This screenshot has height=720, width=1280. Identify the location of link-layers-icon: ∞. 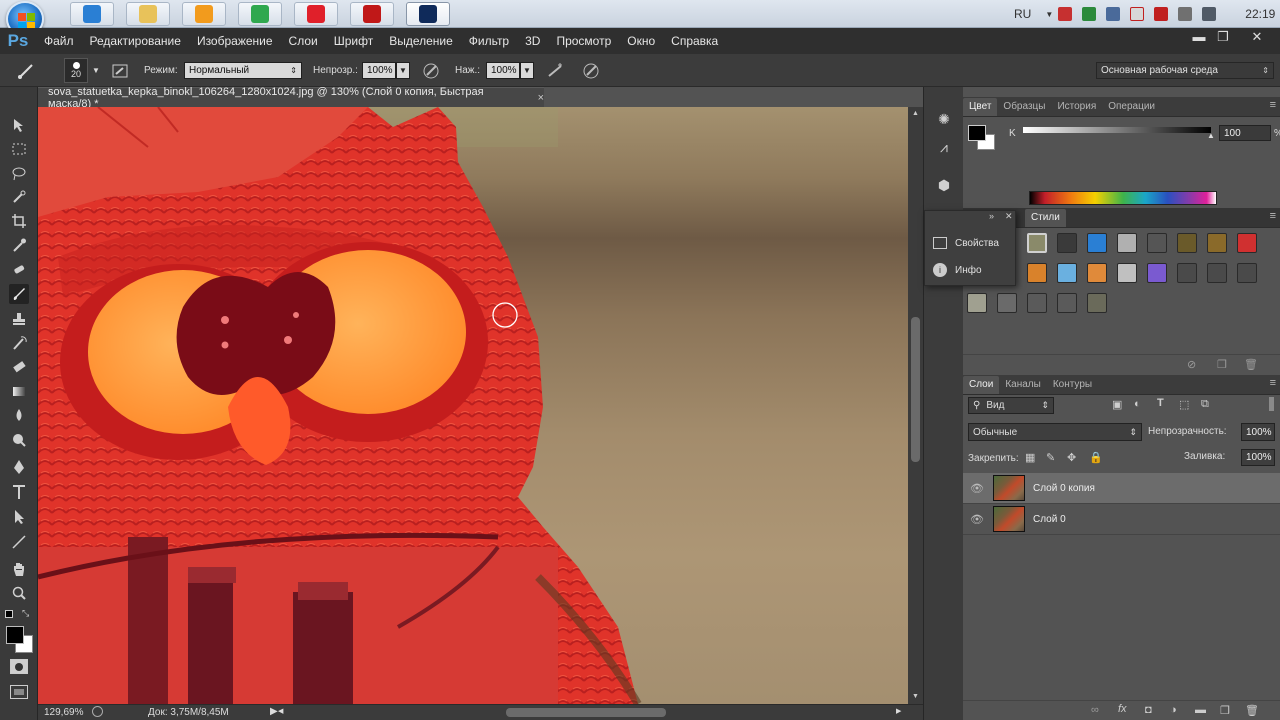
(1095, 710).